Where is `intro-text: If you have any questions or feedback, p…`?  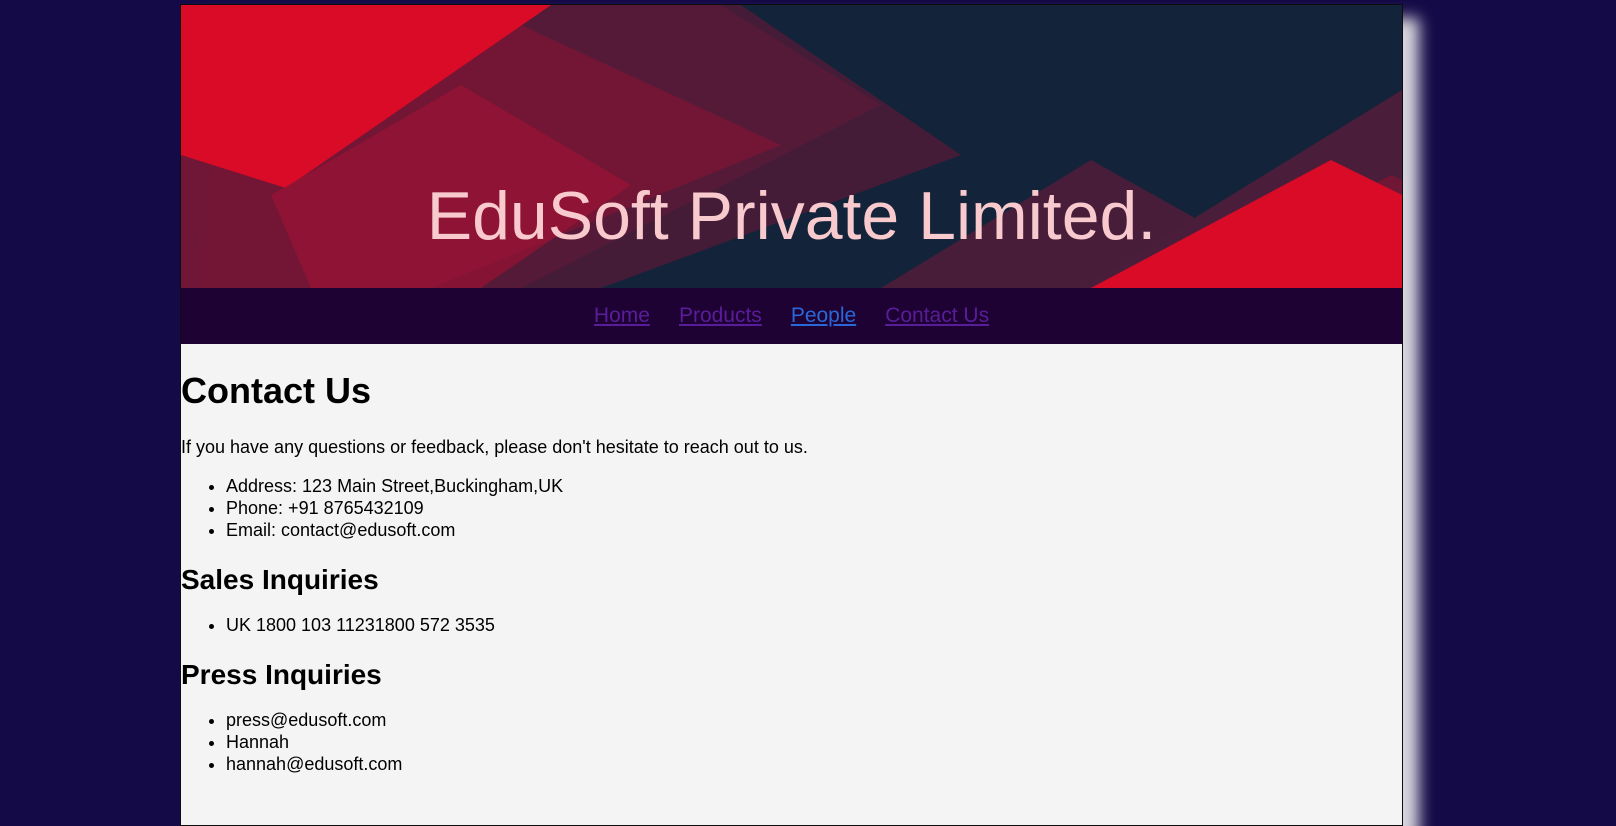
intro-text: If you have any questions or feedback, p… is located at coordinates (494, 447).